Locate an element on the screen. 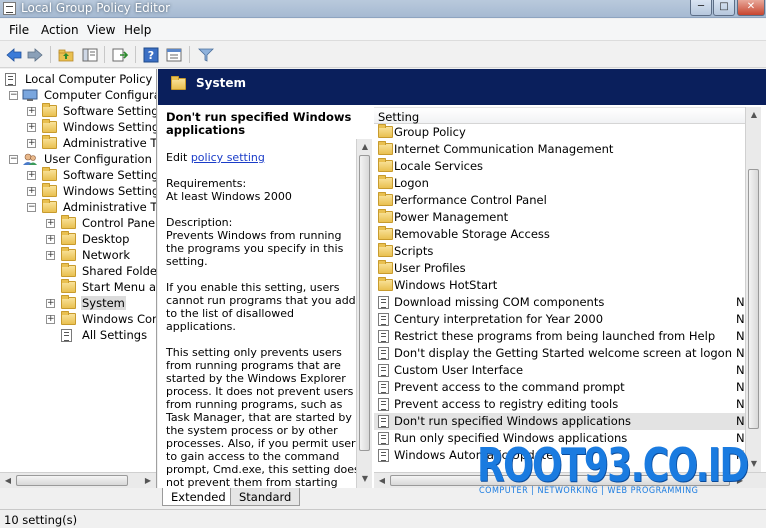 The width and height of the screenshot is (766, 528). tab-extended: Extended is located at coordinates (198, 497).